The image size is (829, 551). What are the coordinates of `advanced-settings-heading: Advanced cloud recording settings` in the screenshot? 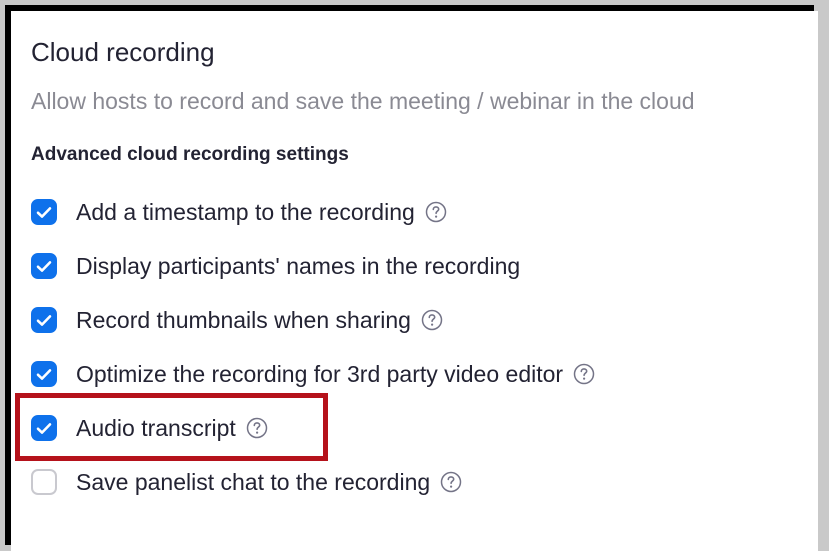 It's located at (190, 154).